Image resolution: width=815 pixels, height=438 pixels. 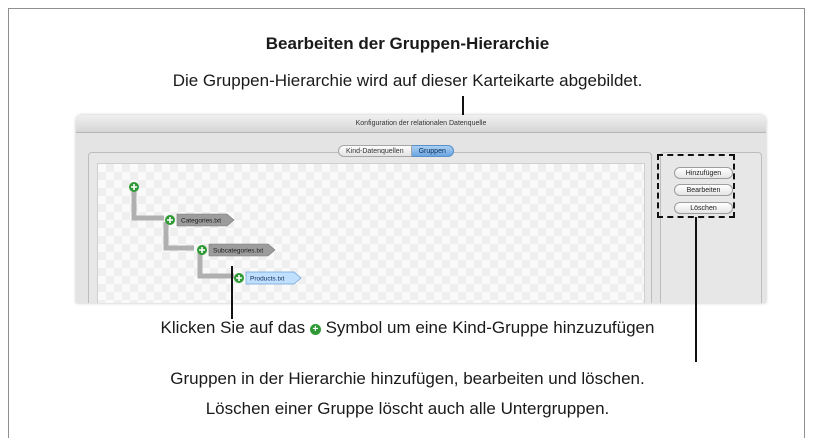 What do you see at coordinates (134, 187) in the screenshot?
I see `add-root-button` at bounding box center [134, 187].